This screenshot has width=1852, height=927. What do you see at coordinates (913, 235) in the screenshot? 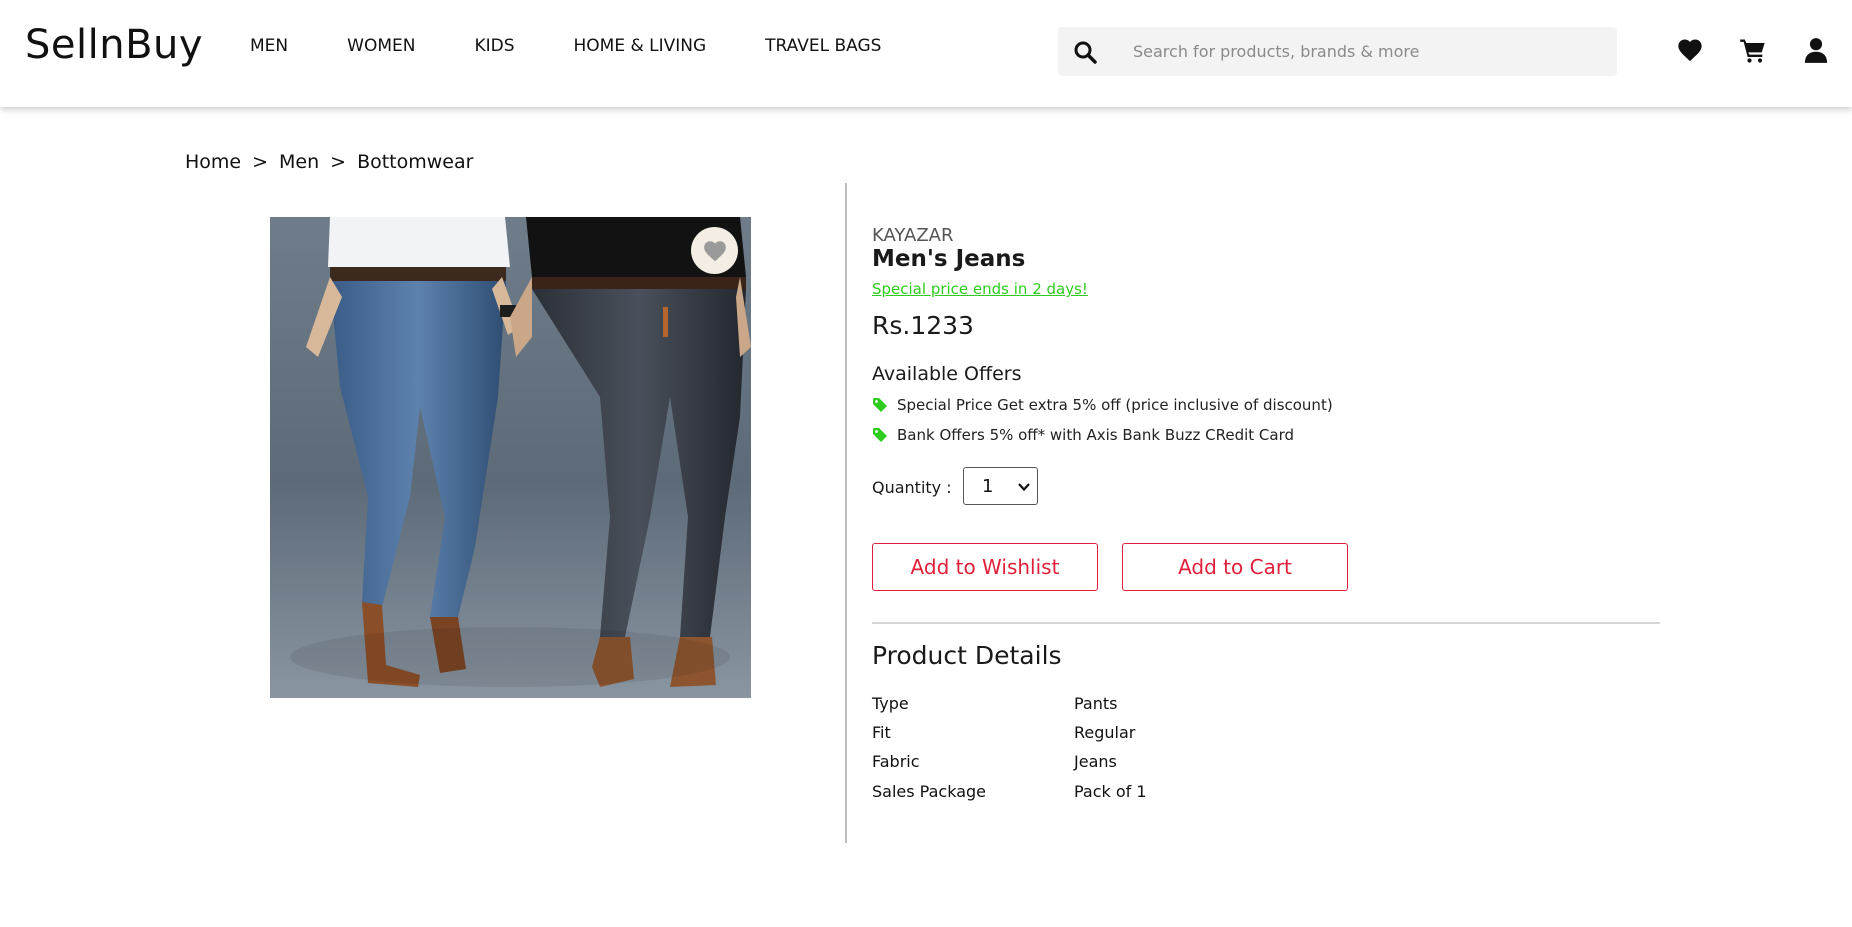
I see `product-brand: KAYAZAR` at bounding box center [913, 235].